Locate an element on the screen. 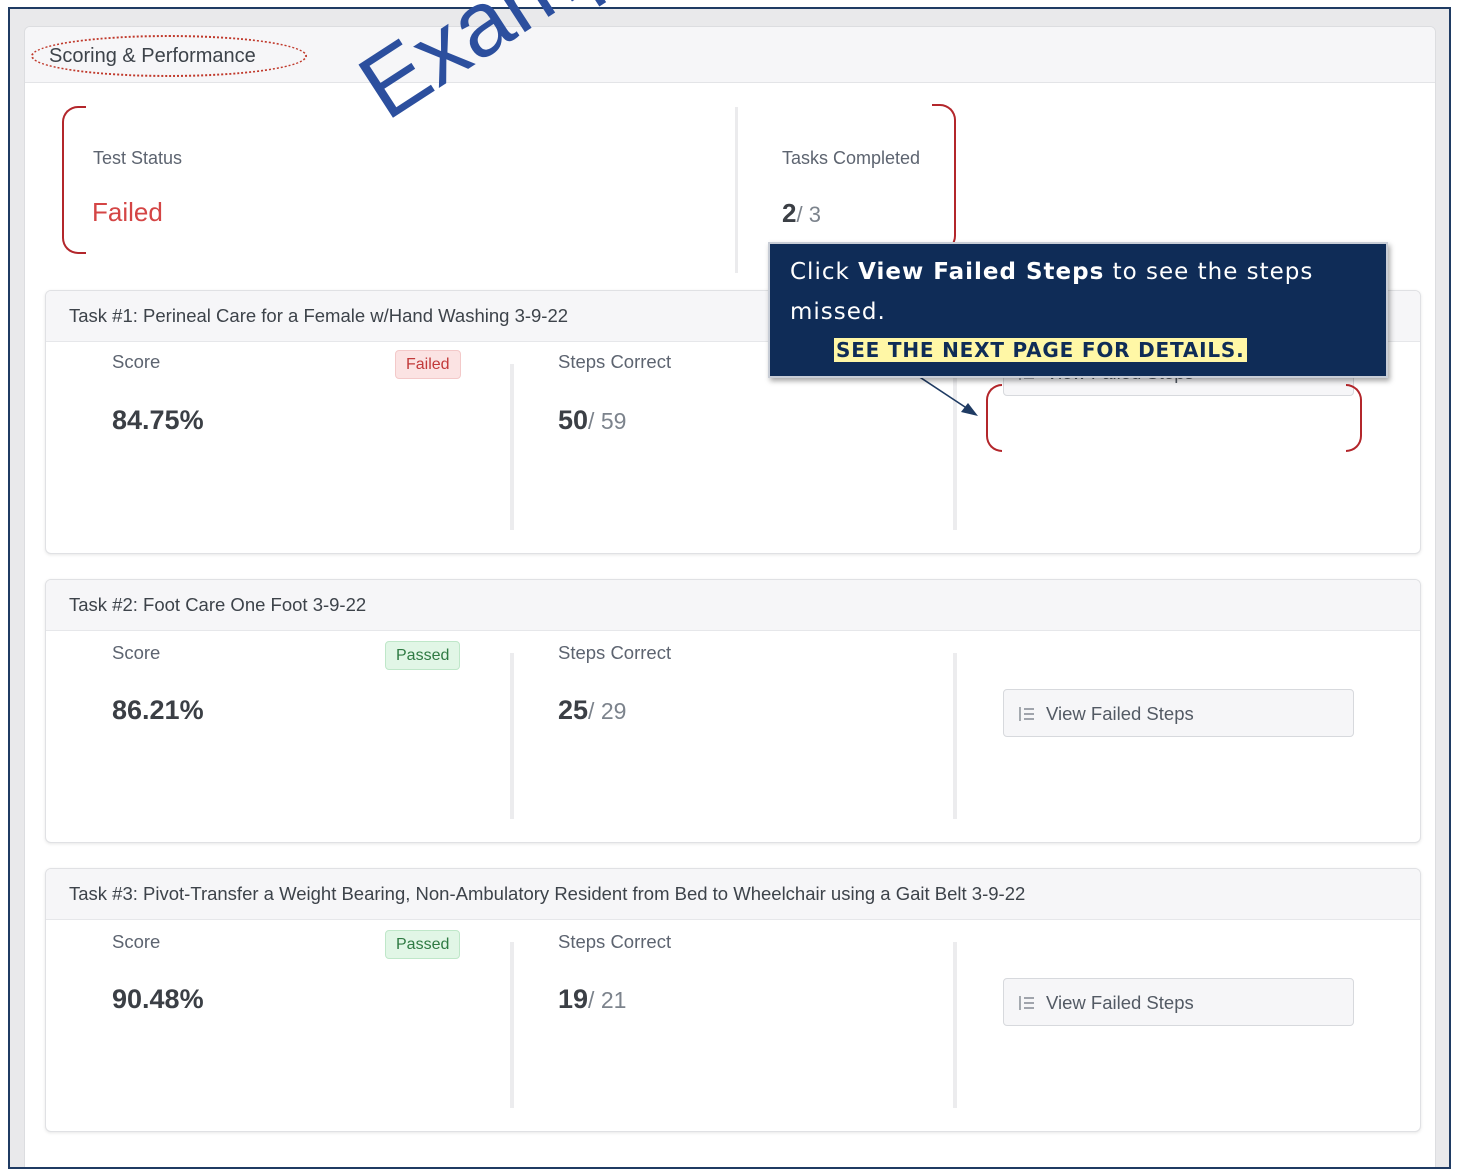 The height and width of the screenshot is (1172, 1460). steps-total: / 29 is located at coordinates (607, 711).